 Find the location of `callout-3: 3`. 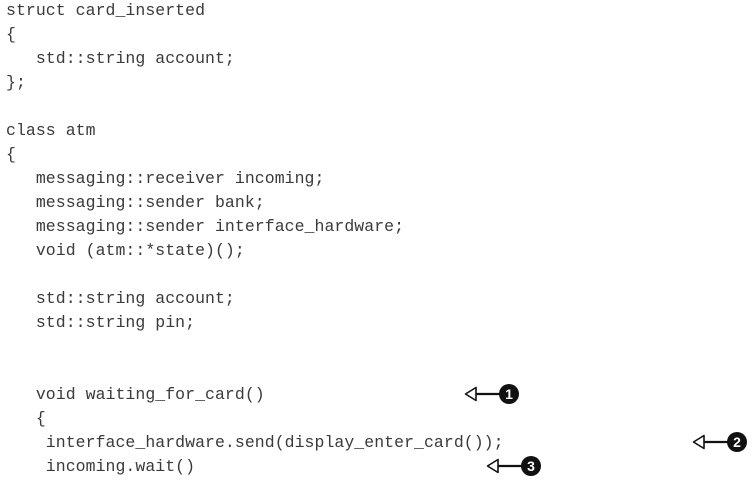

callout-3: 3 is located at coordinates (513, 466).